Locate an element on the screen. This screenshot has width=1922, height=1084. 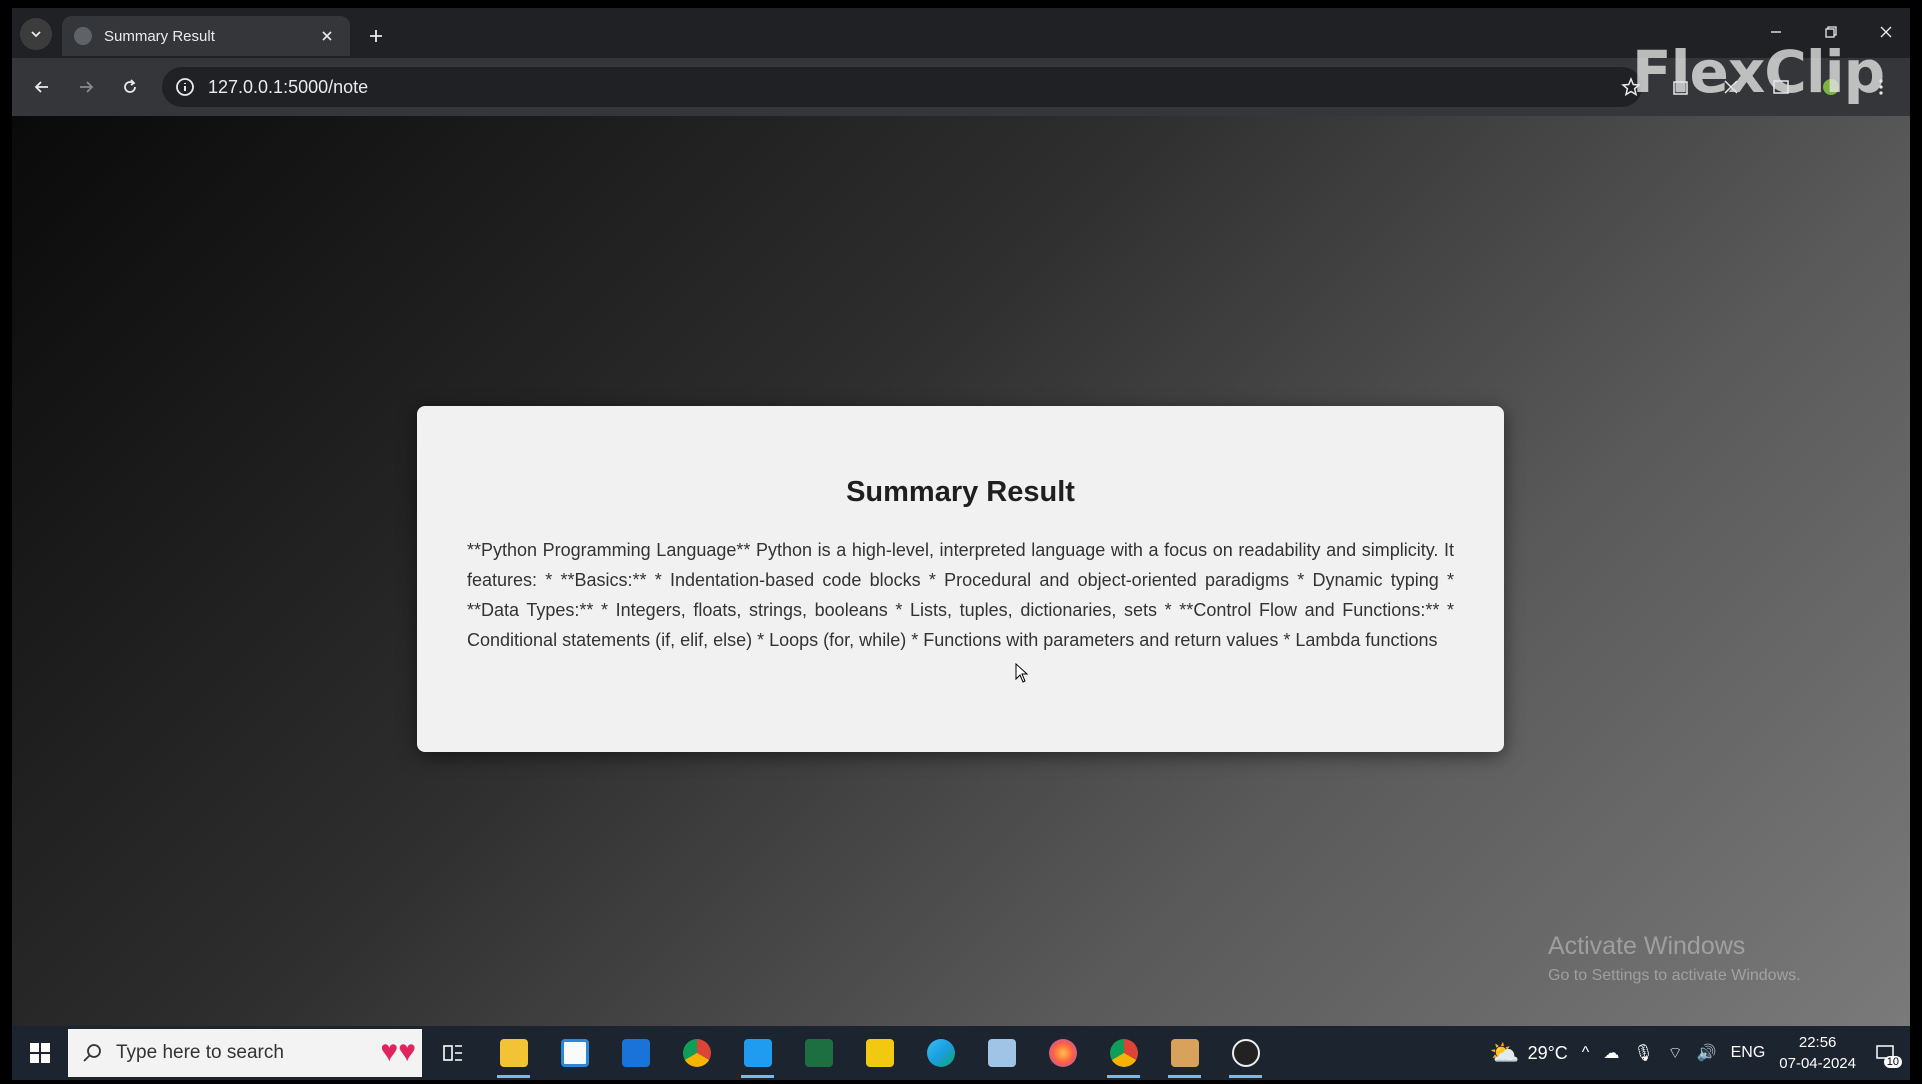
weather-cloud-icon: ⛅ is located at coordinates (1504, 1053).